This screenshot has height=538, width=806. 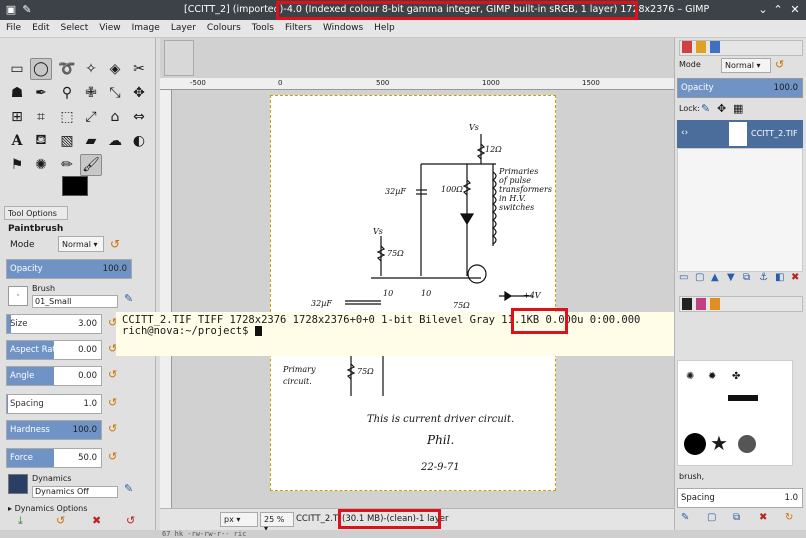 I want to click on new-layer-group-icon: ▭, so click(x=683, y=277).